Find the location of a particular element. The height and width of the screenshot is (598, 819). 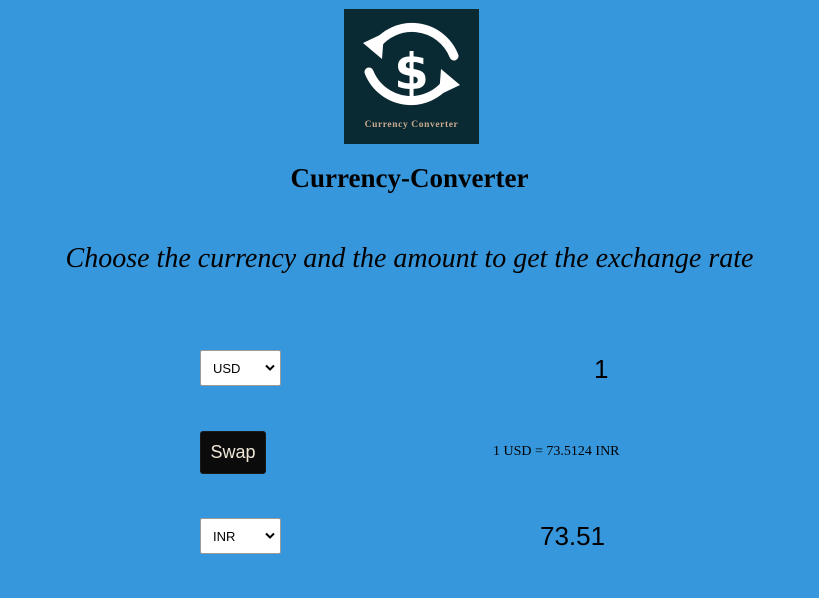

from-currency-value: USD is located at coordinates (227, 368).